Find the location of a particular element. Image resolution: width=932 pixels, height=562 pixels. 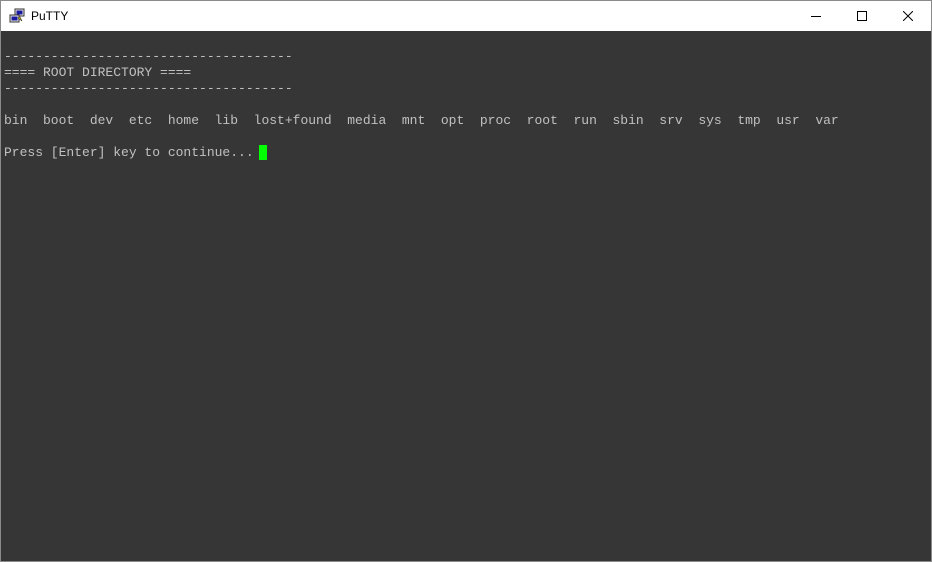

maximize-icon is located at coordinates (862, 16).